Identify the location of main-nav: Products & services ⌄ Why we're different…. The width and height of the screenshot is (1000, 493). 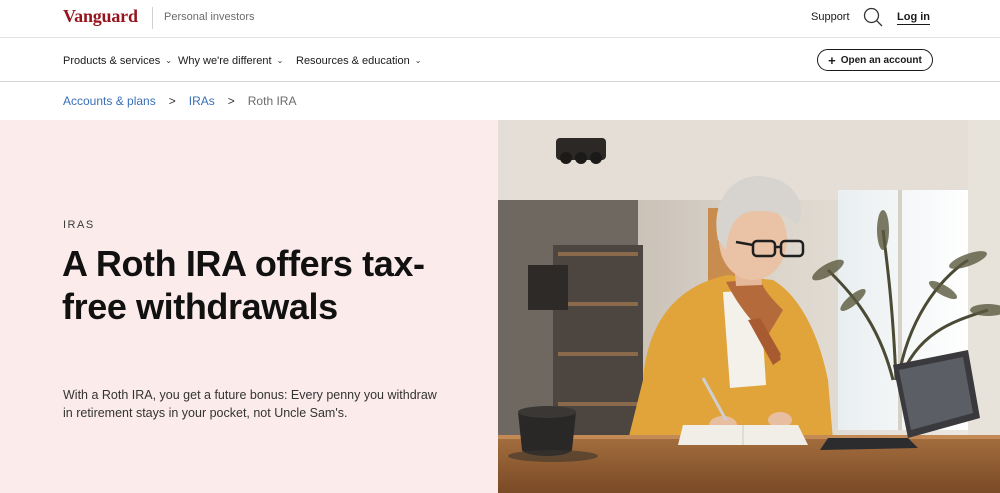
(500, 60).